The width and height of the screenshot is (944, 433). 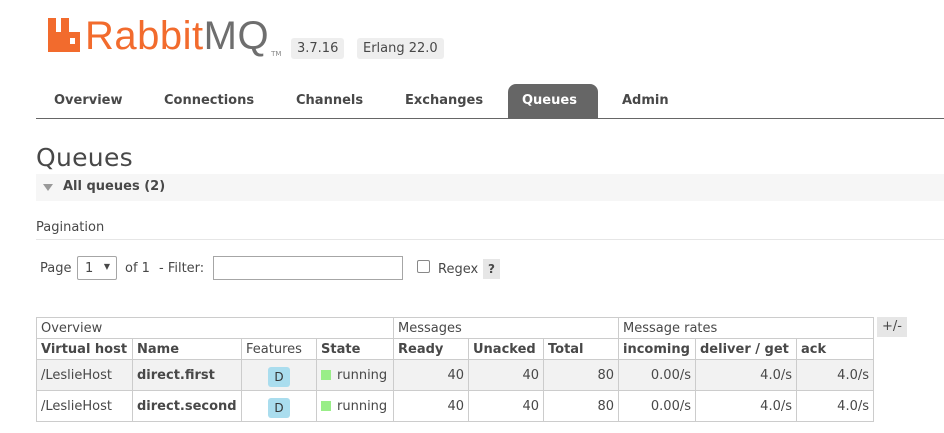 What do you see at coordinates (48, 187) in the screenshot?
I see `collapse-triangle-icon` at bounding box center [48, 187].